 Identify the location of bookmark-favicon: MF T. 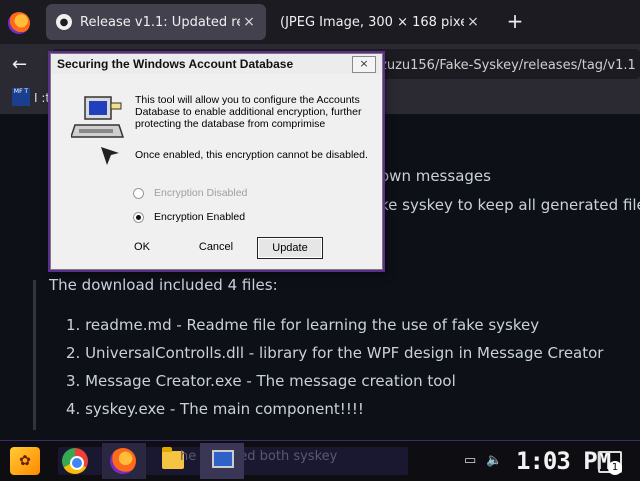
(21, 97).